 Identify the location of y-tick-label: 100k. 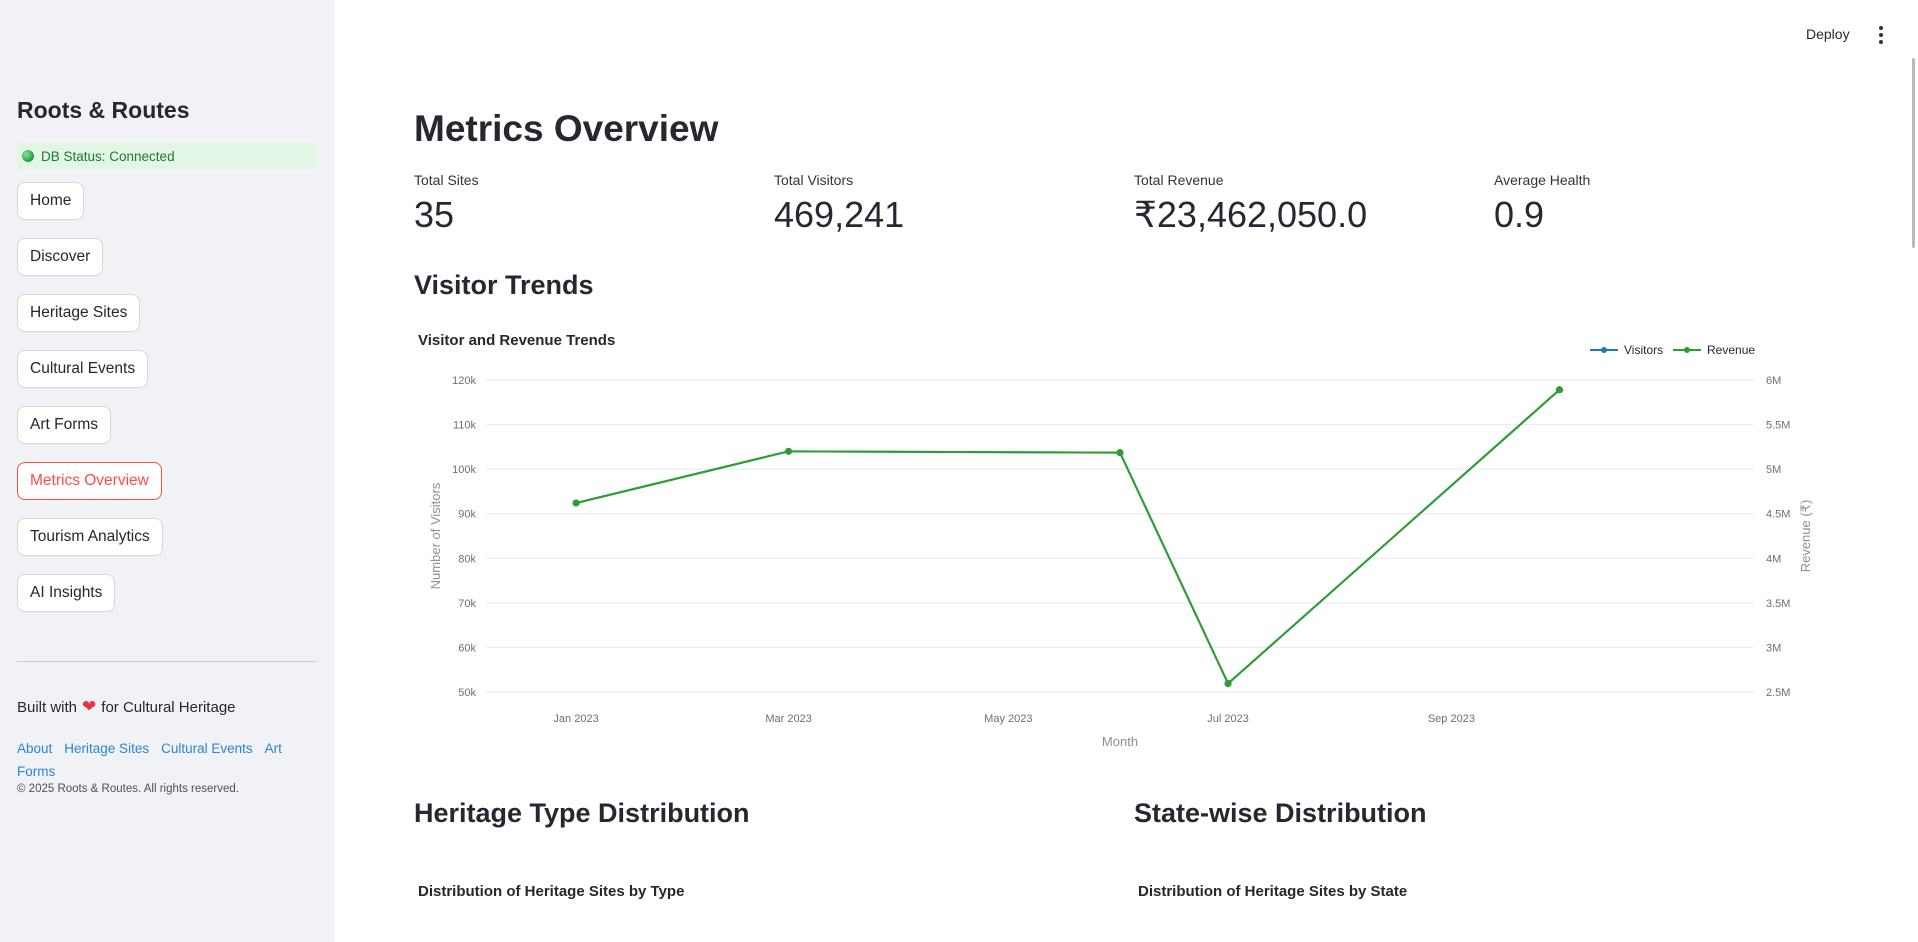
(464, 470).